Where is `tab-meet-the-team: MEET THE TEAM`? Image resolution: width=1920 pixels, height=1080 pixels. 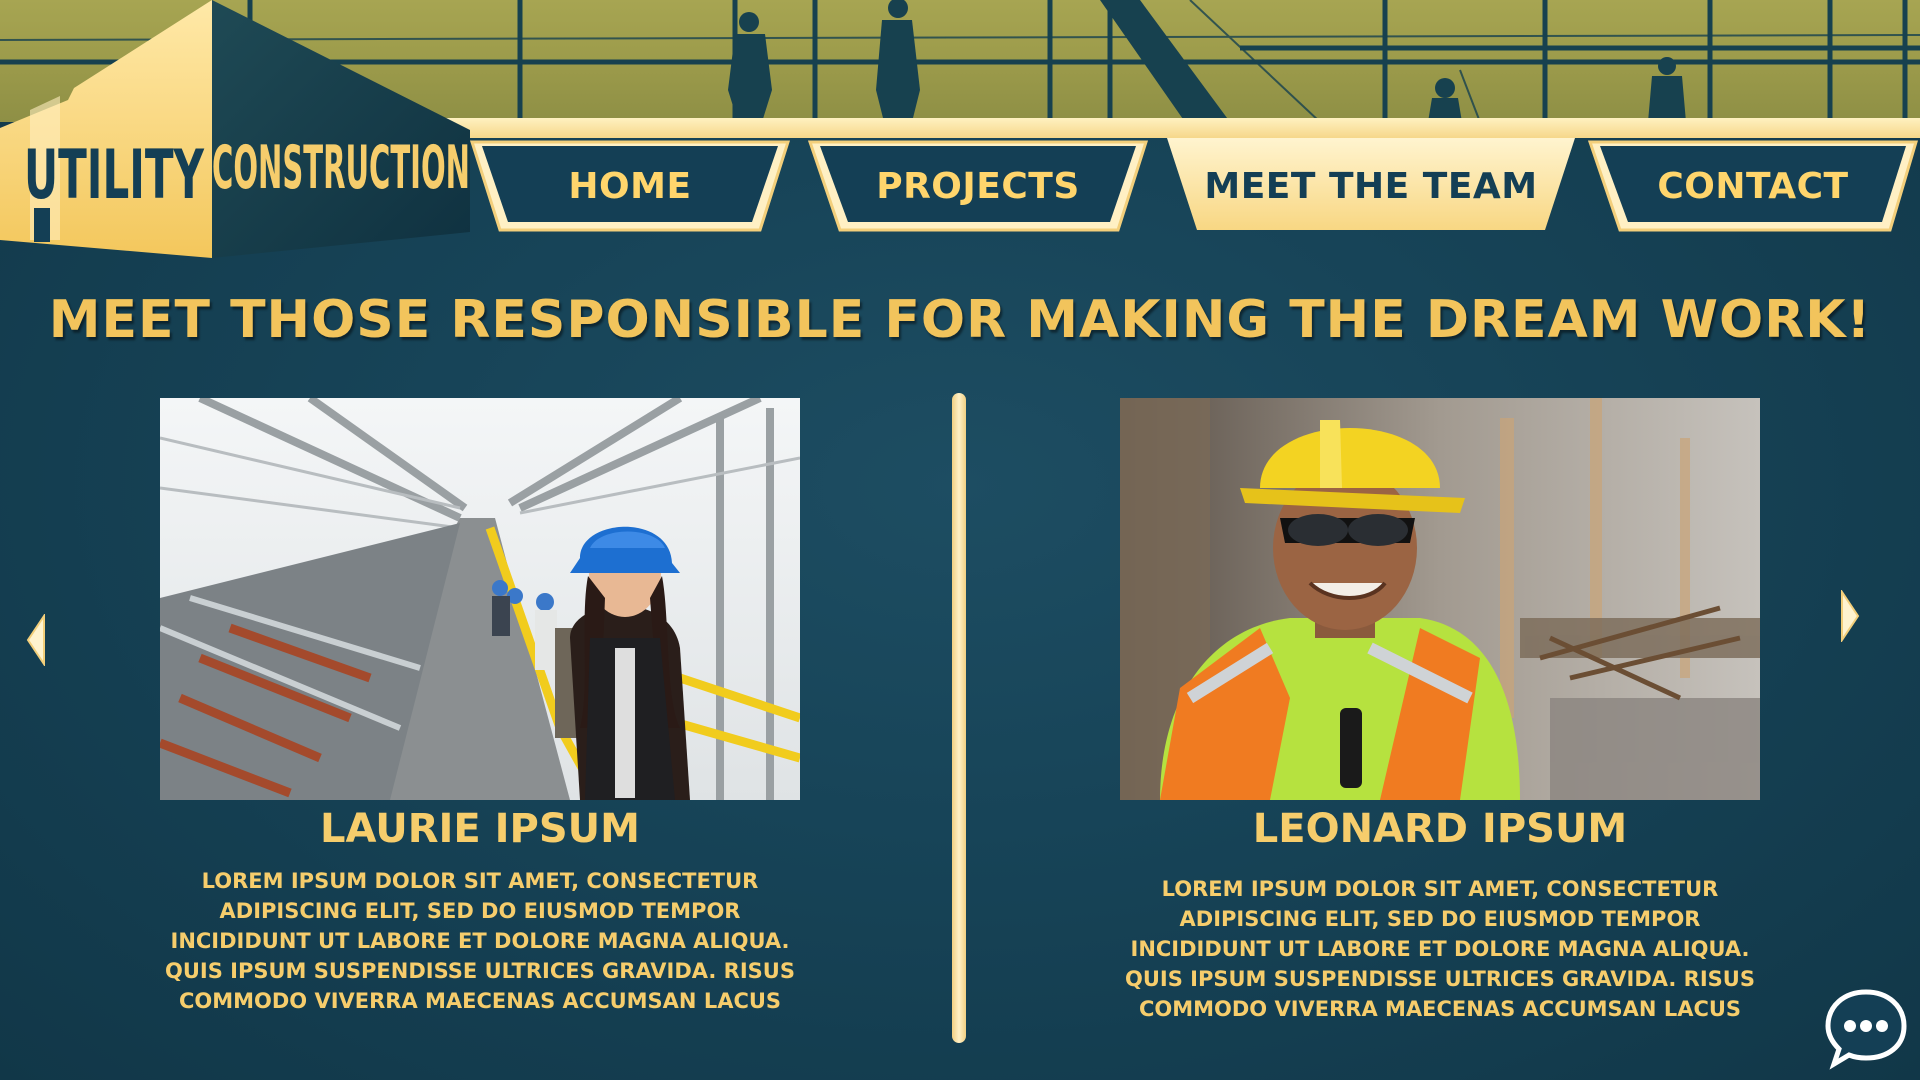 tab-meet-the-team: MEET THE TEAM is located at coordinates (1371, 186).